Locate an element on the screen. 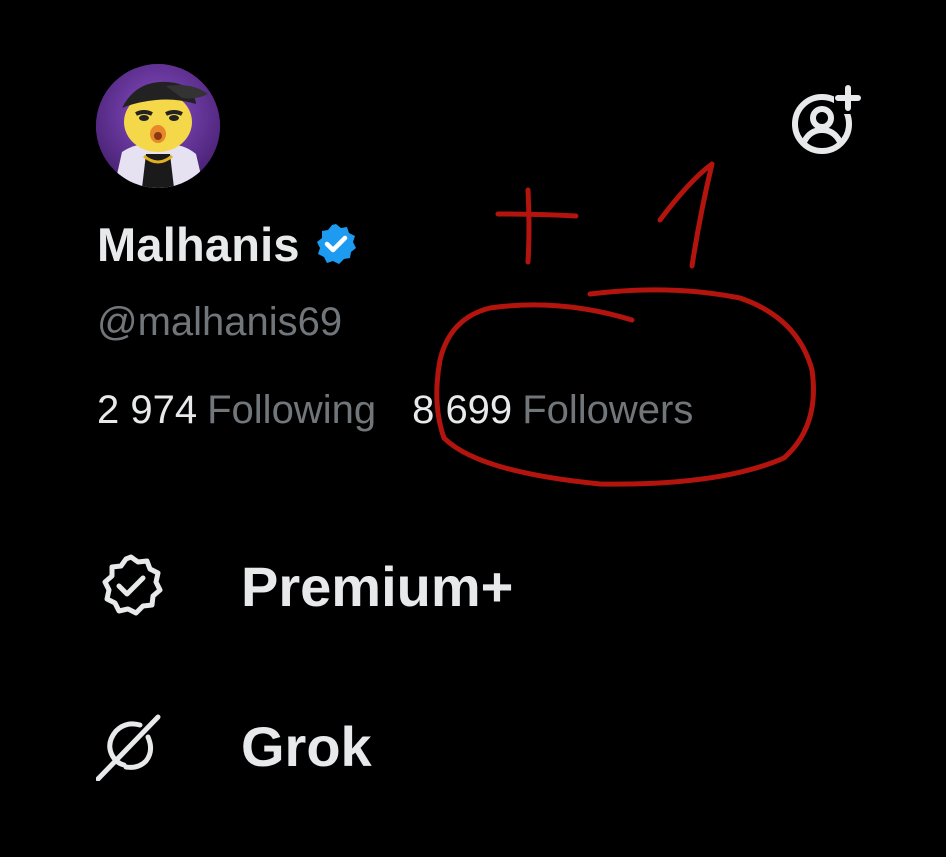 The height and width of the screenshot is (857, 946). menu-item-label: Premium+ is located at coordinates (377, 586).